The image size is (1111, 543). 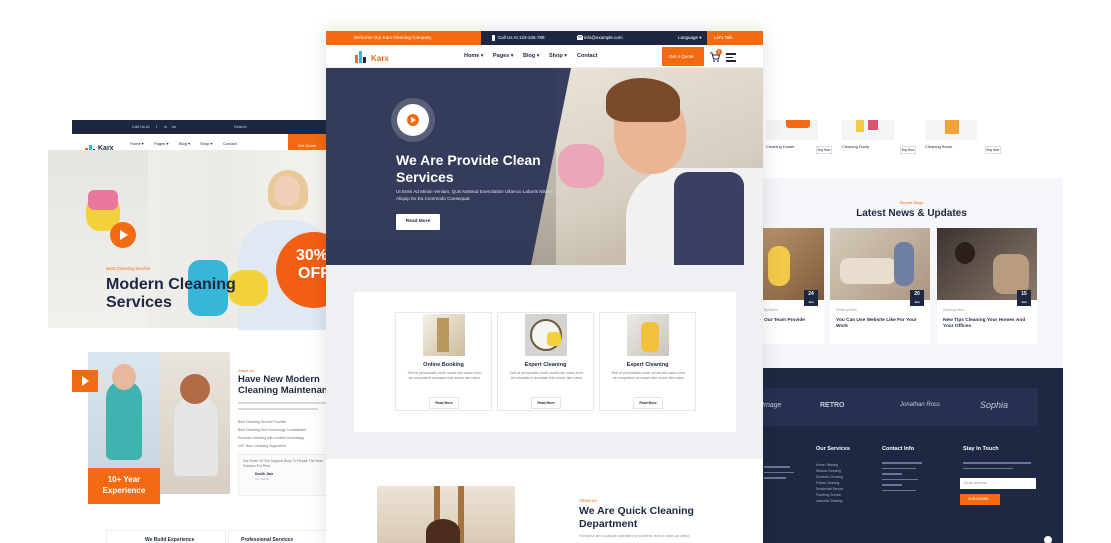 I want to click on news-month: Jan, so click(x=811, y=302).